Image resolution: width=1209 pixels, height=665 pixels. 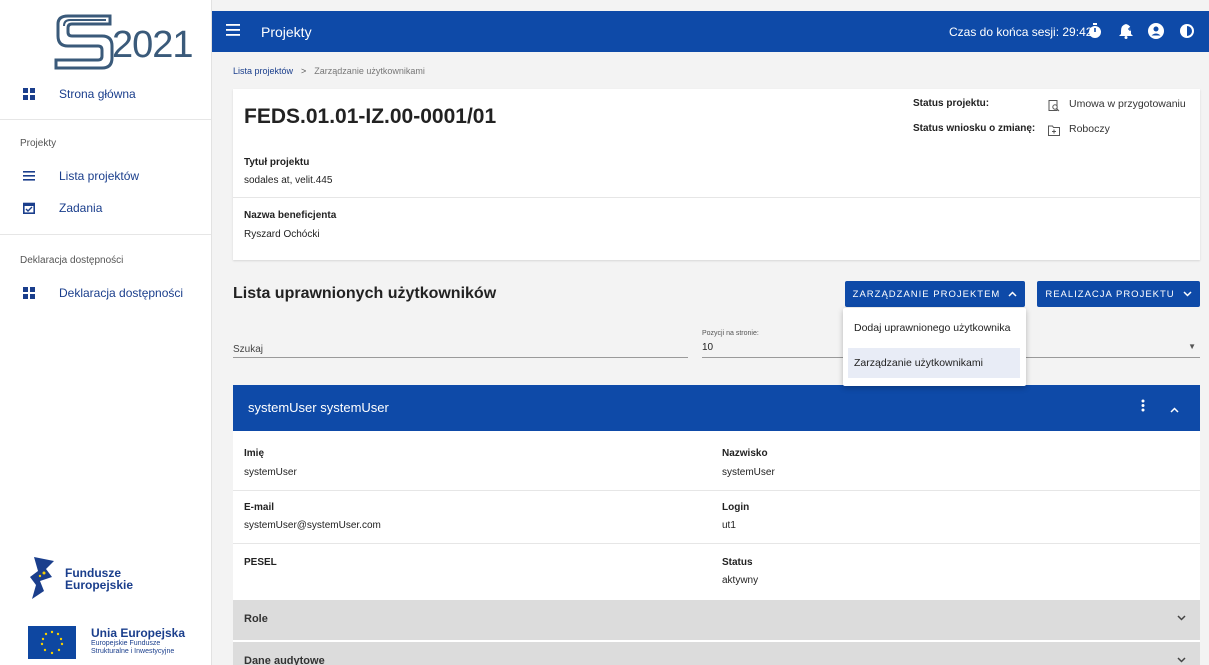 I want to click on hamburger-menu-icon, so click(x=233, y=30).